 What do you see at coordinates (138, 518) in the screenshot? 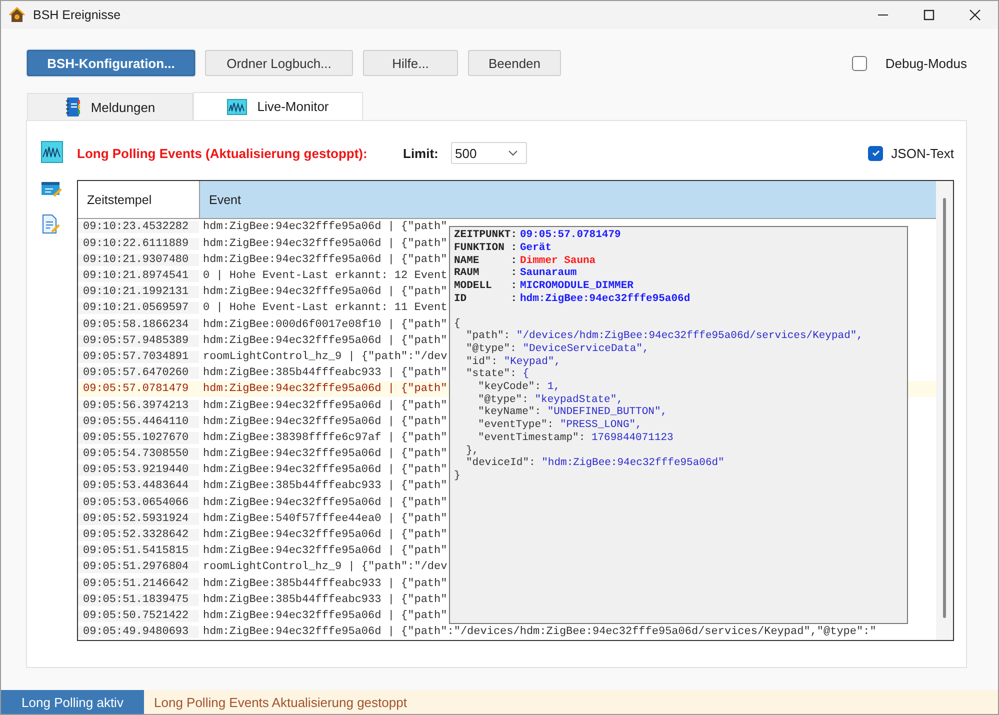
I see `table-cell: 09:05:52.5931924` at bounding box center [138, 518].